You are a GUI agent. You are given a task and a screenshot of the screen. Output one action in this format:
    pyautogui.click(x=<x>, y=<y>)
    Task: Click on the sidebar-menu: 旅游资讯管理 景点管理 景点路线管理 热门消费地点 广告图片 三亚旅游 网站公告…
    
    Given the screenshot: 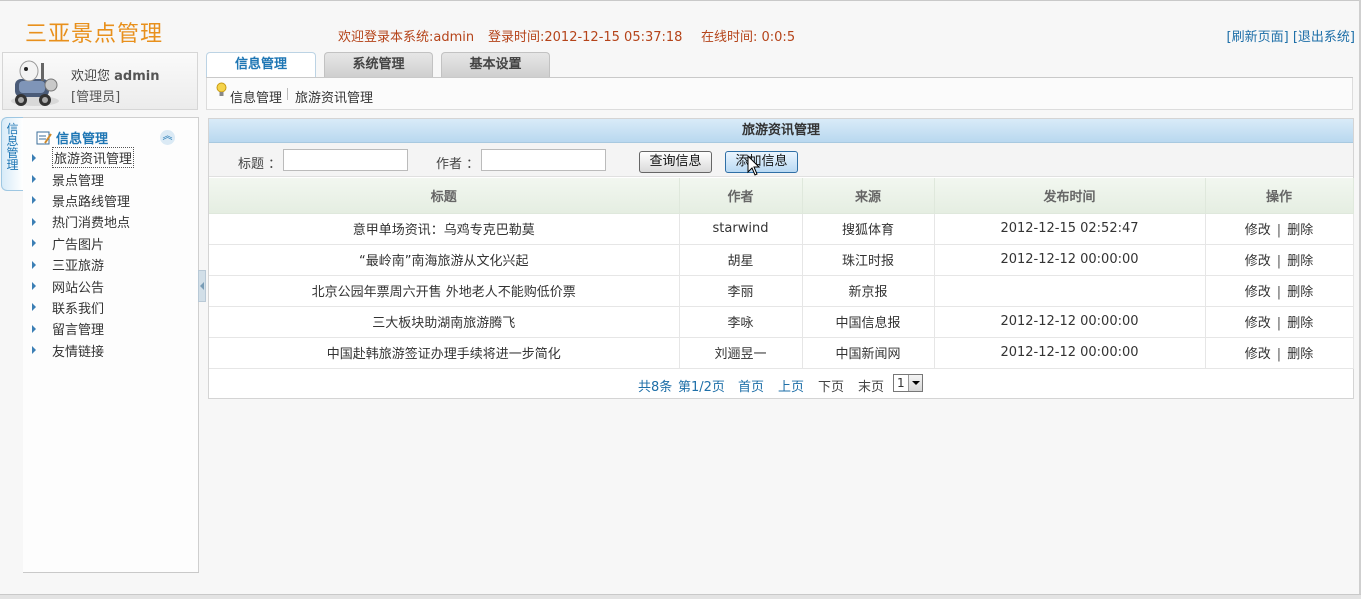 What is the action you would take?
    pyautogui.click(x=82, y=254)
    